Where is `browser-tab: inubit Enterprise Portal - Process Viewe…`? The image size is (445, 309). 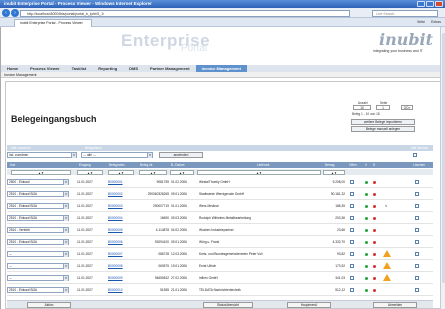 browser-tab: inubit Enterprise Portal - Process Viewe… is located at coordinates (53, 23).